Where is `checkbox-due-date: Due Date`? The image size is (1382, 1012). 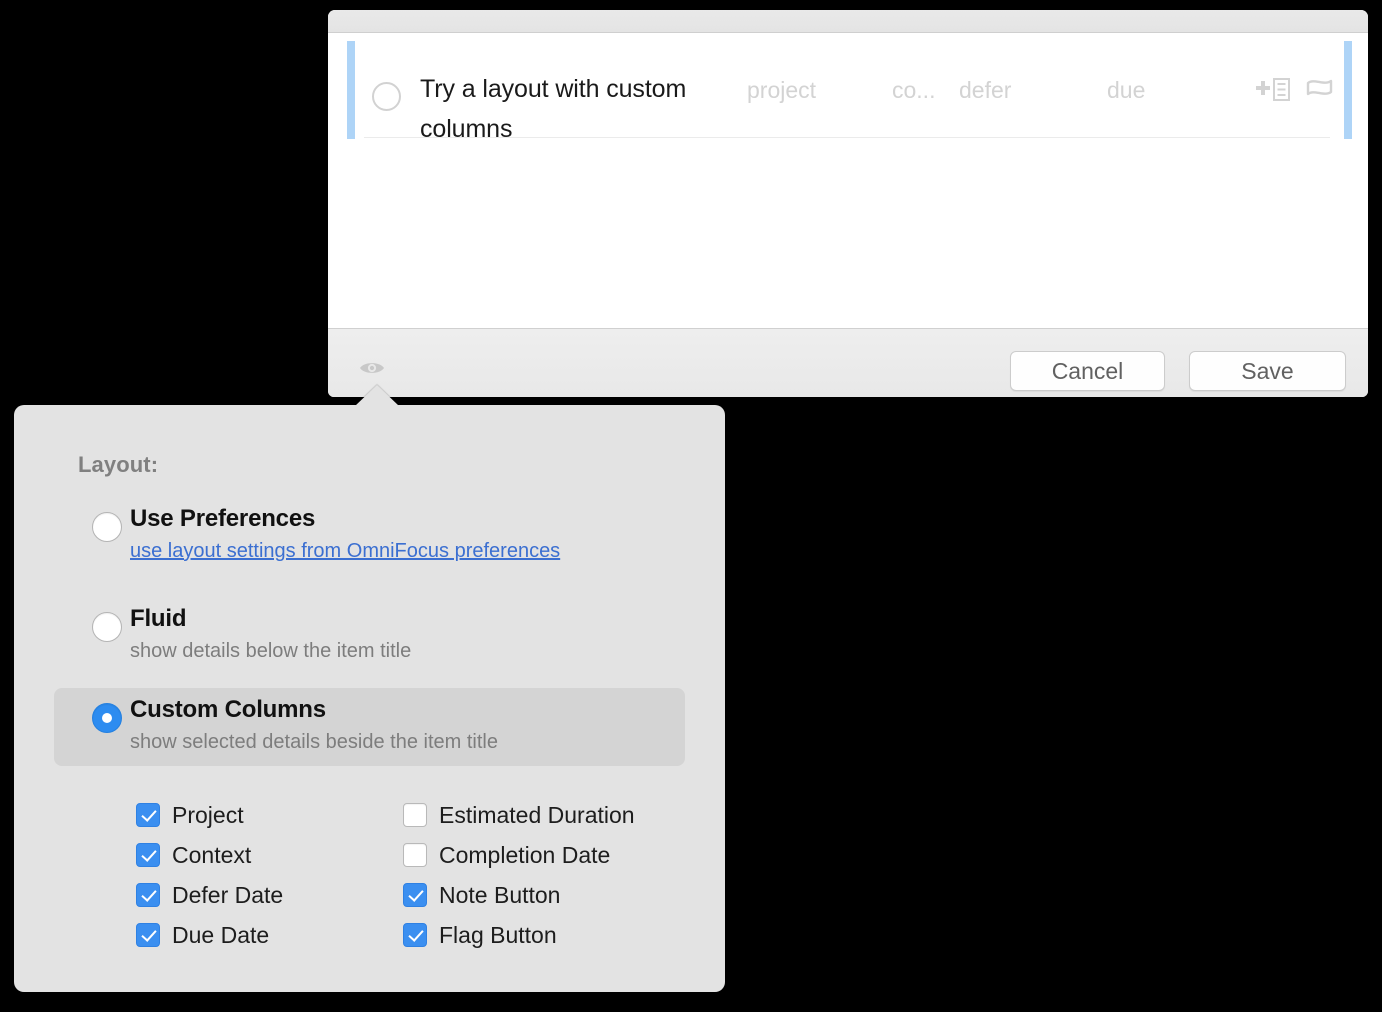 checkbox-due-date: Due Date is located at coordinates (209, 935).